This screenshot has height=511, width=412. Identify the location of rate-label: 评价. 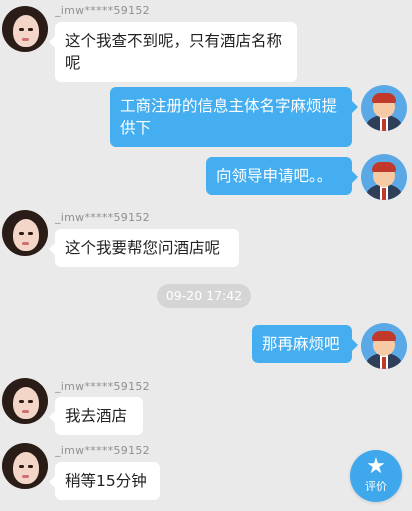
(376, 486).